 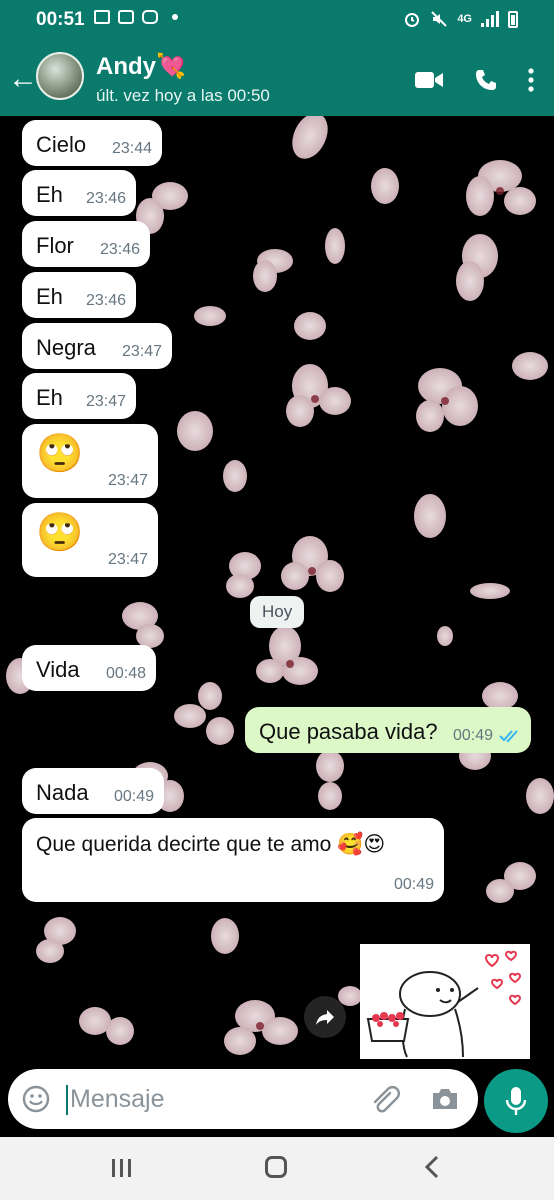 What do you see at coordinates (86, 244) in the screenshot?
I see `message-bubble-incoming: Flor 23:46` at bounding box center [86, 244].